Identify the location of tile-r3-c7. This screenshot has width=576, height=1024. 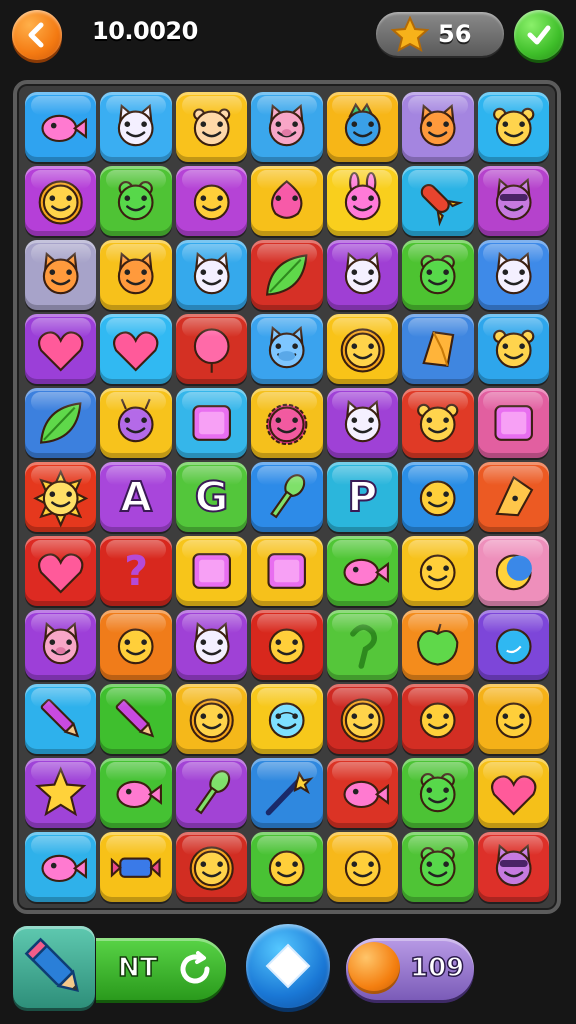
(513, 275).